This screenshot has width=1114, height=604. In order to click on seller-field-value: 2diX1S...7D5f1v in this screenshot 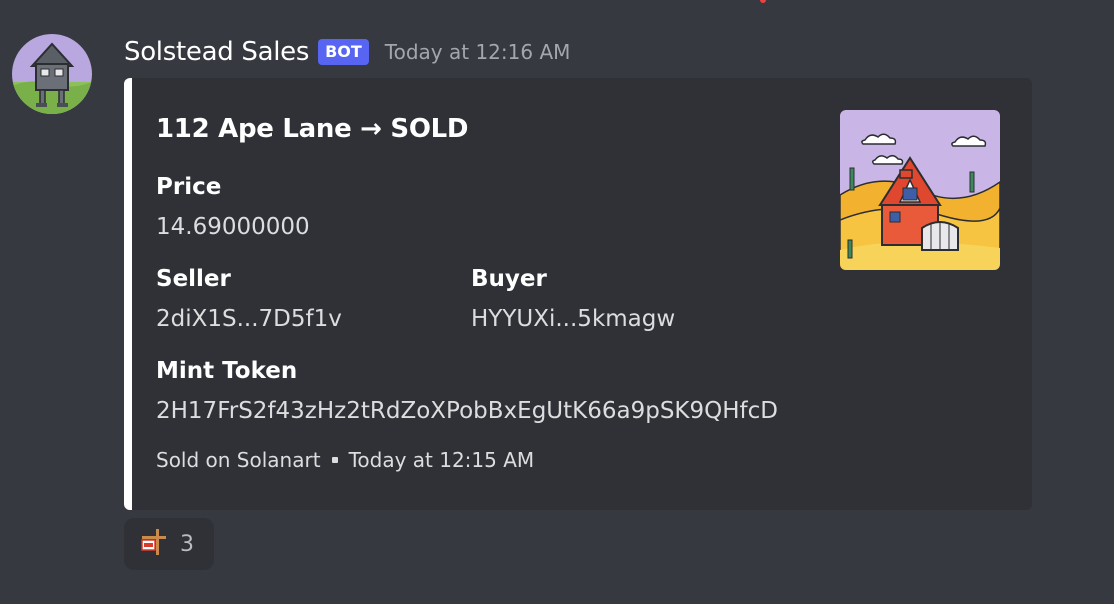, I will do `click(249, 319)`.